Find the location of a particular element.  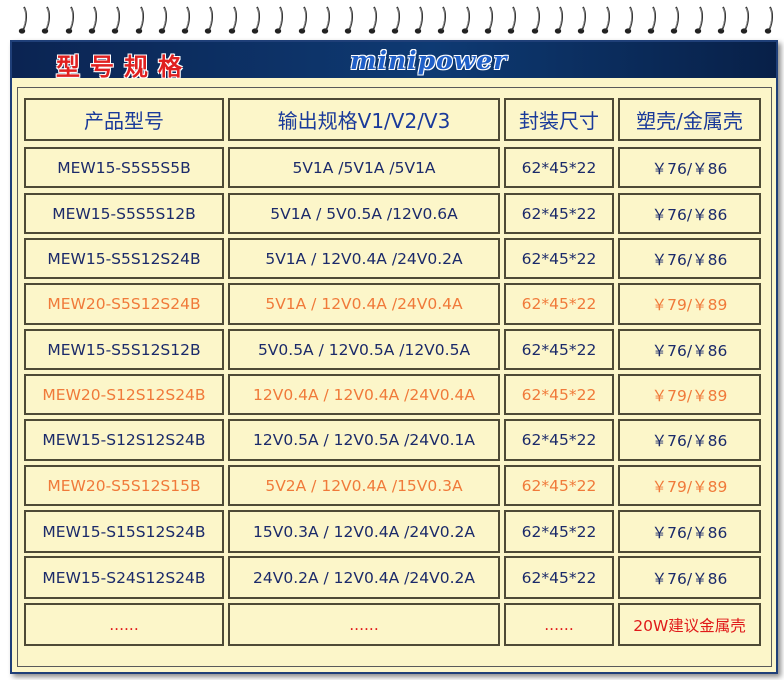

model-cell: MEW15-S24S12S24B is located at coordinates (124, 577).